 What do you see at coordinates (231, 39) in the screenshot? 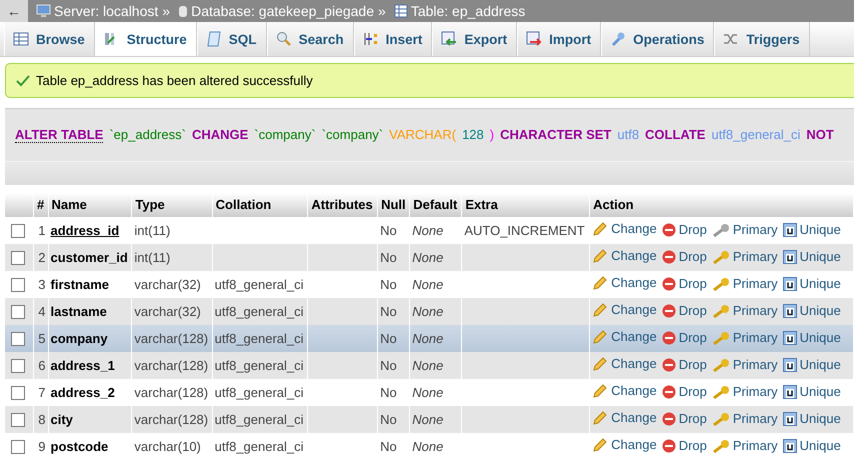
I see `tab: SQL` at bounding box center [231, 39].